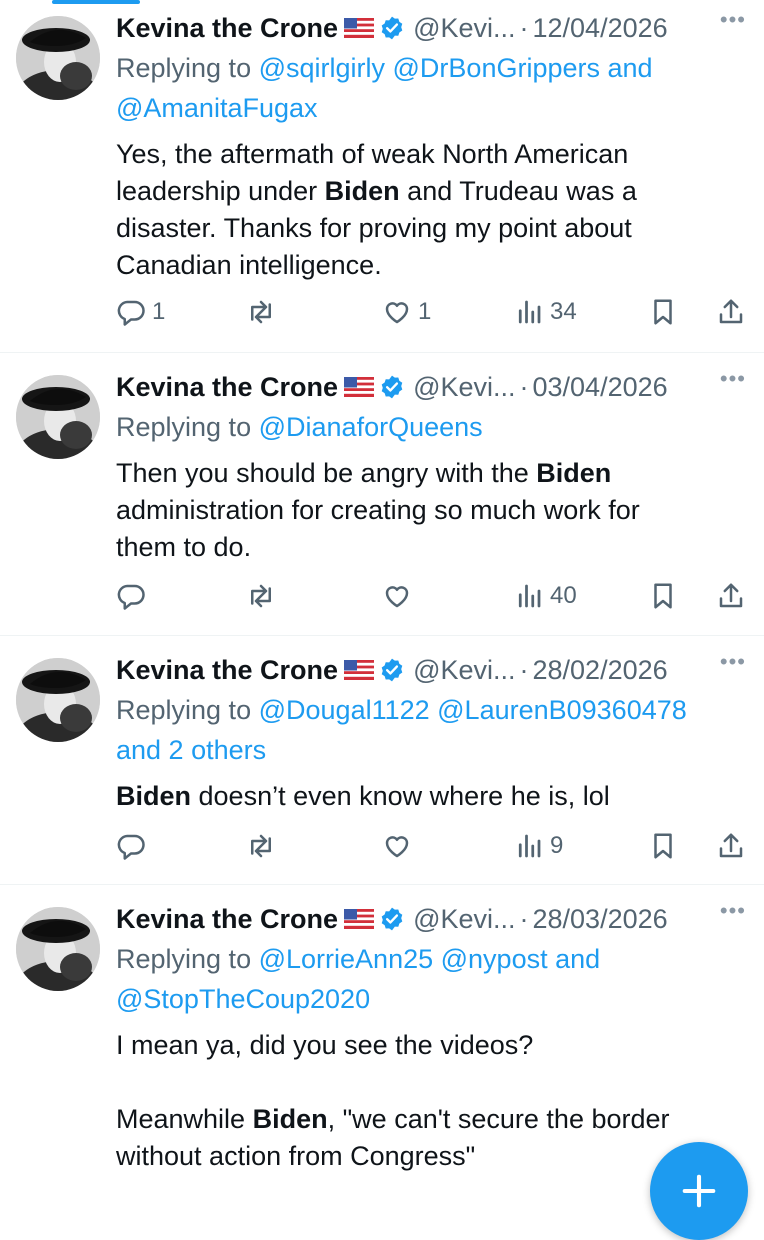  Describe the element at coordinates (296, 1156) in the screenshot. I see `text-line: without action from Congress"` at that location.